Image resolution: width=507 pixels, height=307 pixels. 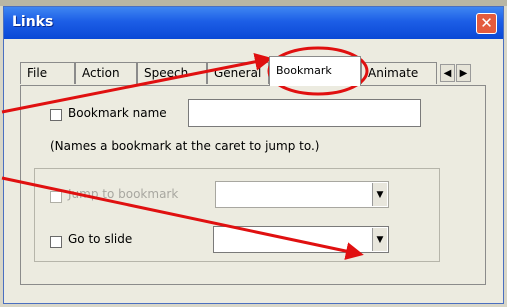 I want to click on tab-scroll-left-button: ◀, so click(x=447, y=73).